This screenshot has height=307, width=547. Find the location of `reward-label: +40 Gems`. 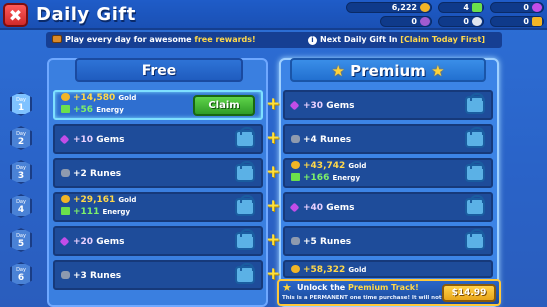

reward-label: +40 Gems is located at coordinates (322, 208).